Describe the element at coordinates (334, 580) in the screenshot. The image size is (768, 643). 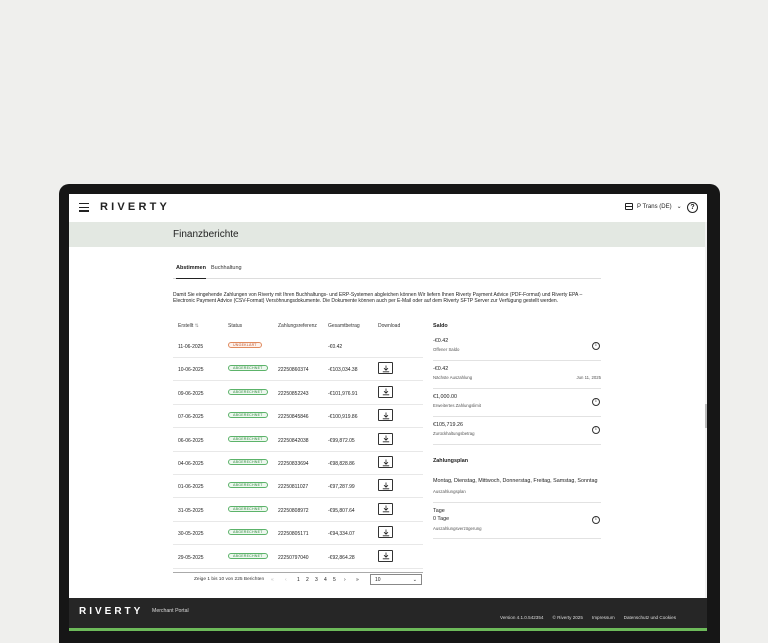
I see `page-5: 5` at that location.